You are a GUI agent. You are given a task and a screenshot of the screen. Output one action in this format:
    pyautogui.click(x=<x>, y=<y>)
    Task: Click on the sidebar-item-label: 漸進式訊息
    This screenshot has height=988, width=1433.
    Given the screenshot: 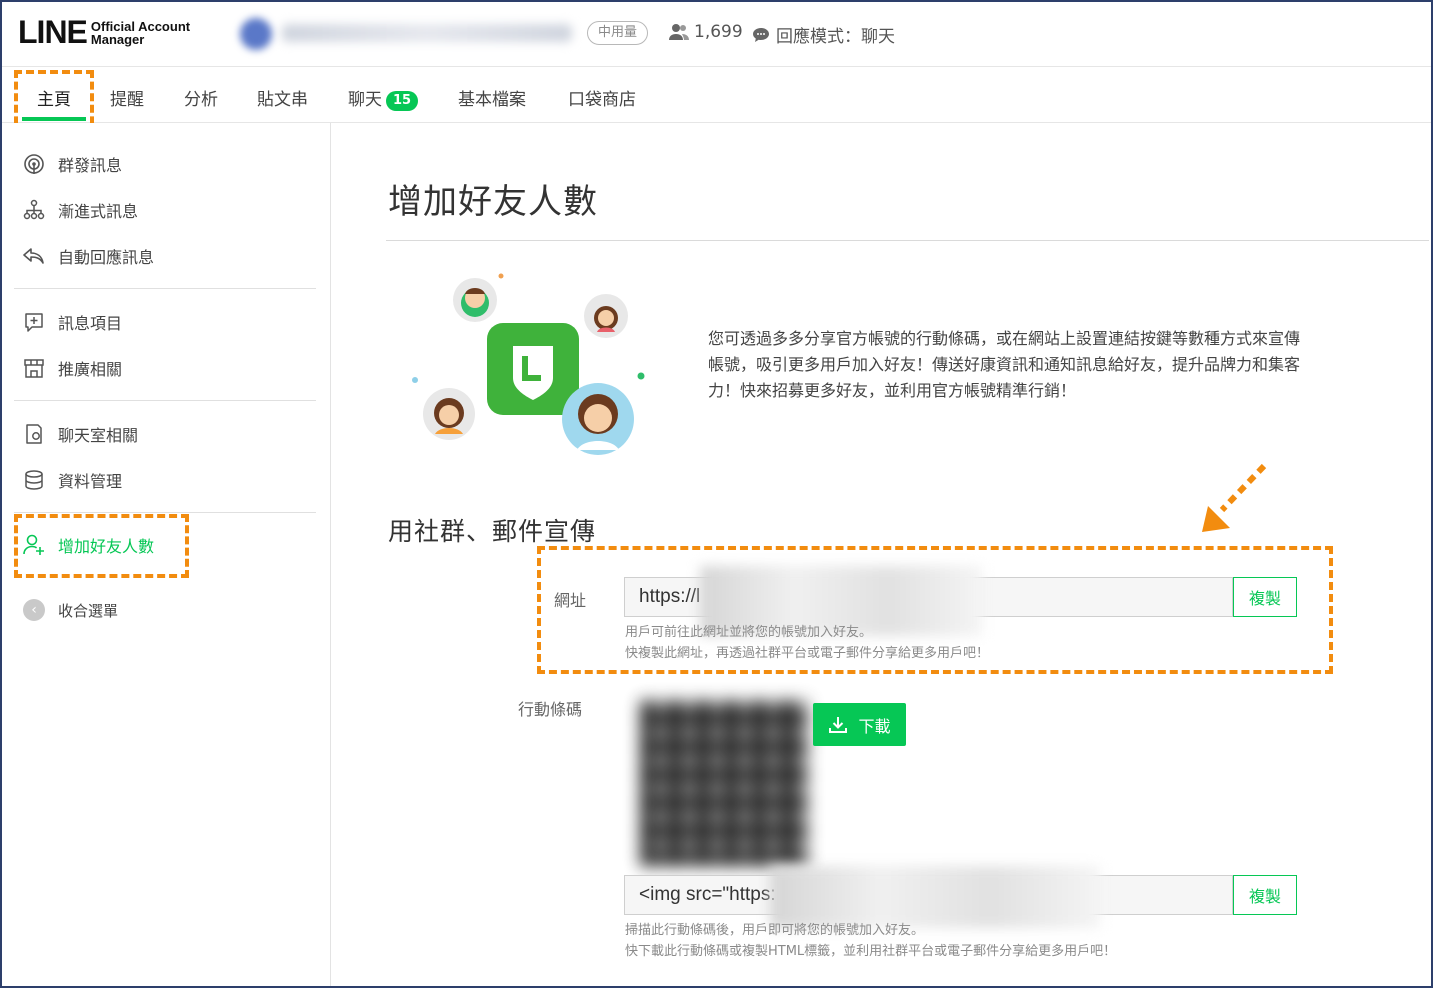 What is the action you would take?
    pyautogui.click(x=98, y=211)
    